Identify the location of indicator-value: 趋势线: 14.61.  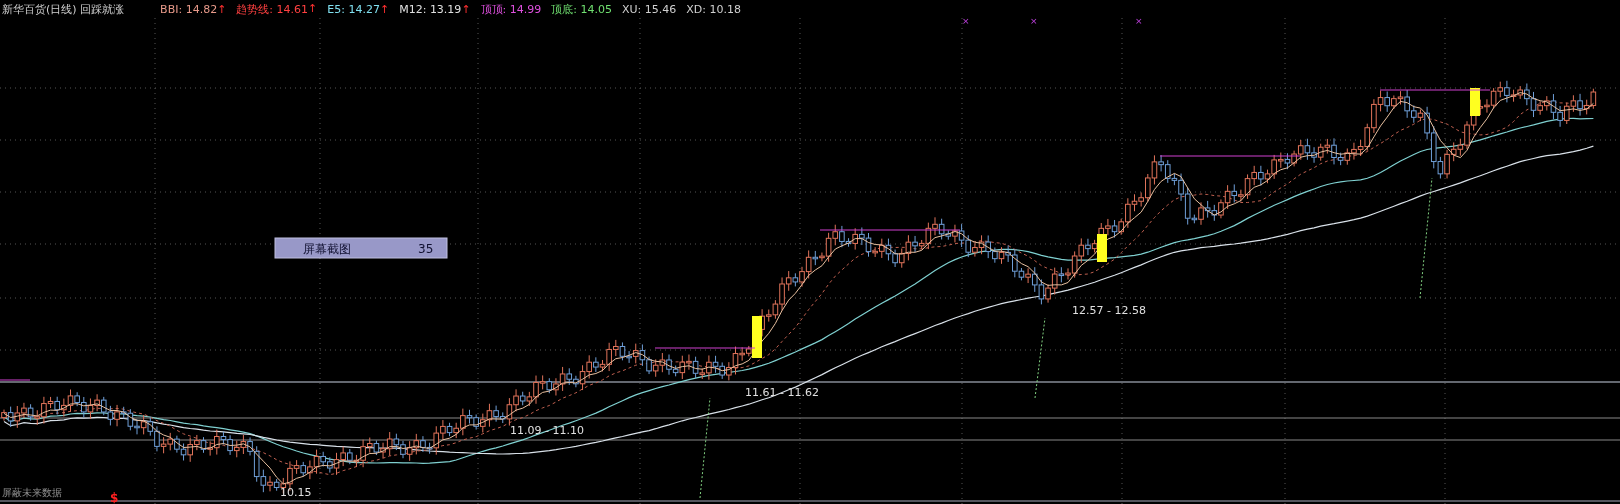
(272, 9).